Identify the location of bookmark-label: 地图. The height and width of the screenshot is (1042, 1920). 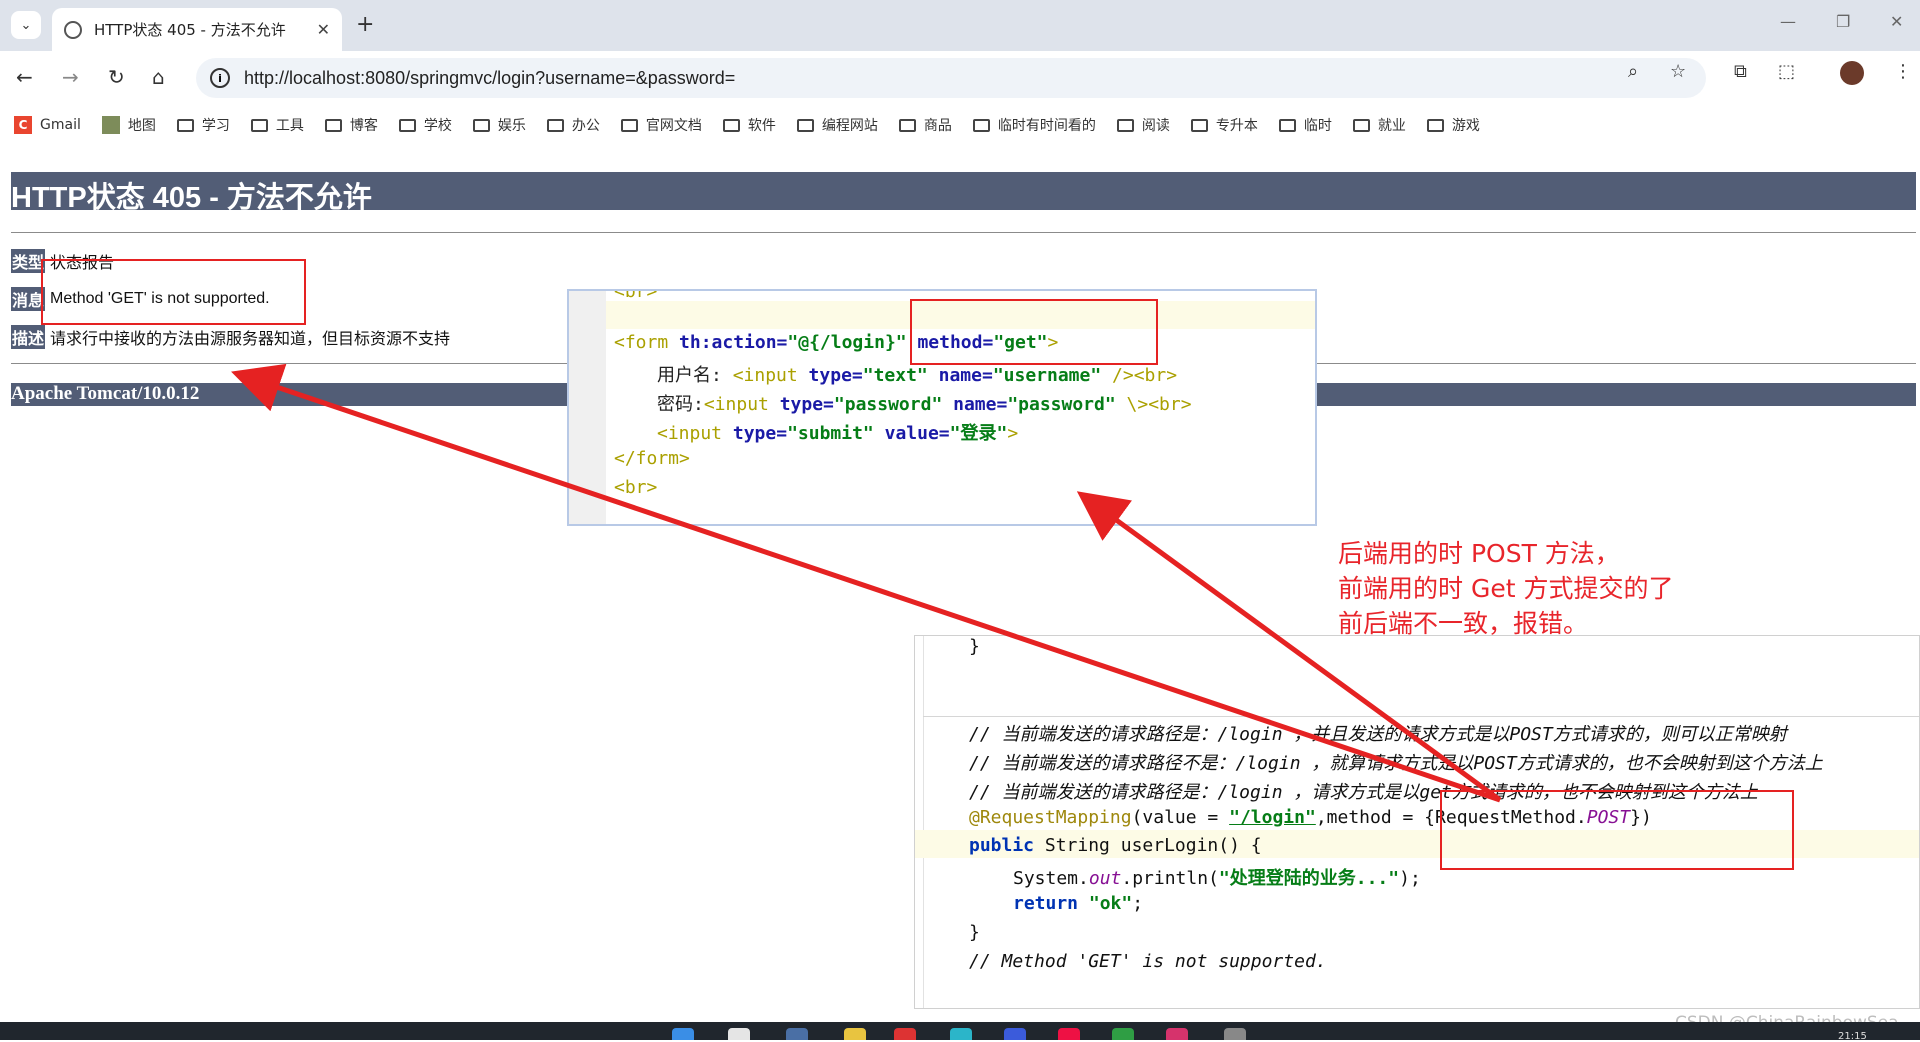
(141, 126).